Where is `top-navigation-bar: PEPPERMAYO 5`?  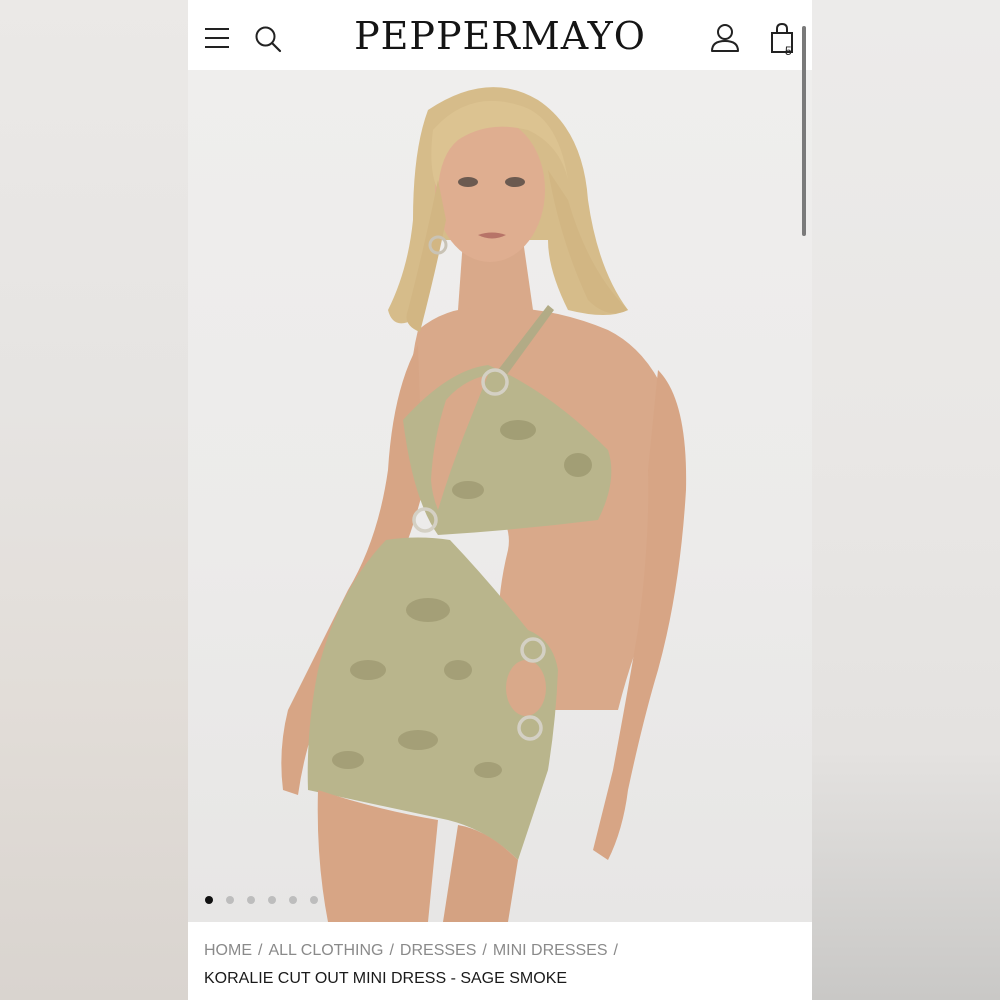
top-navigation-bar: PEPPERMAYO 5 is located at coordinates (500, 35).